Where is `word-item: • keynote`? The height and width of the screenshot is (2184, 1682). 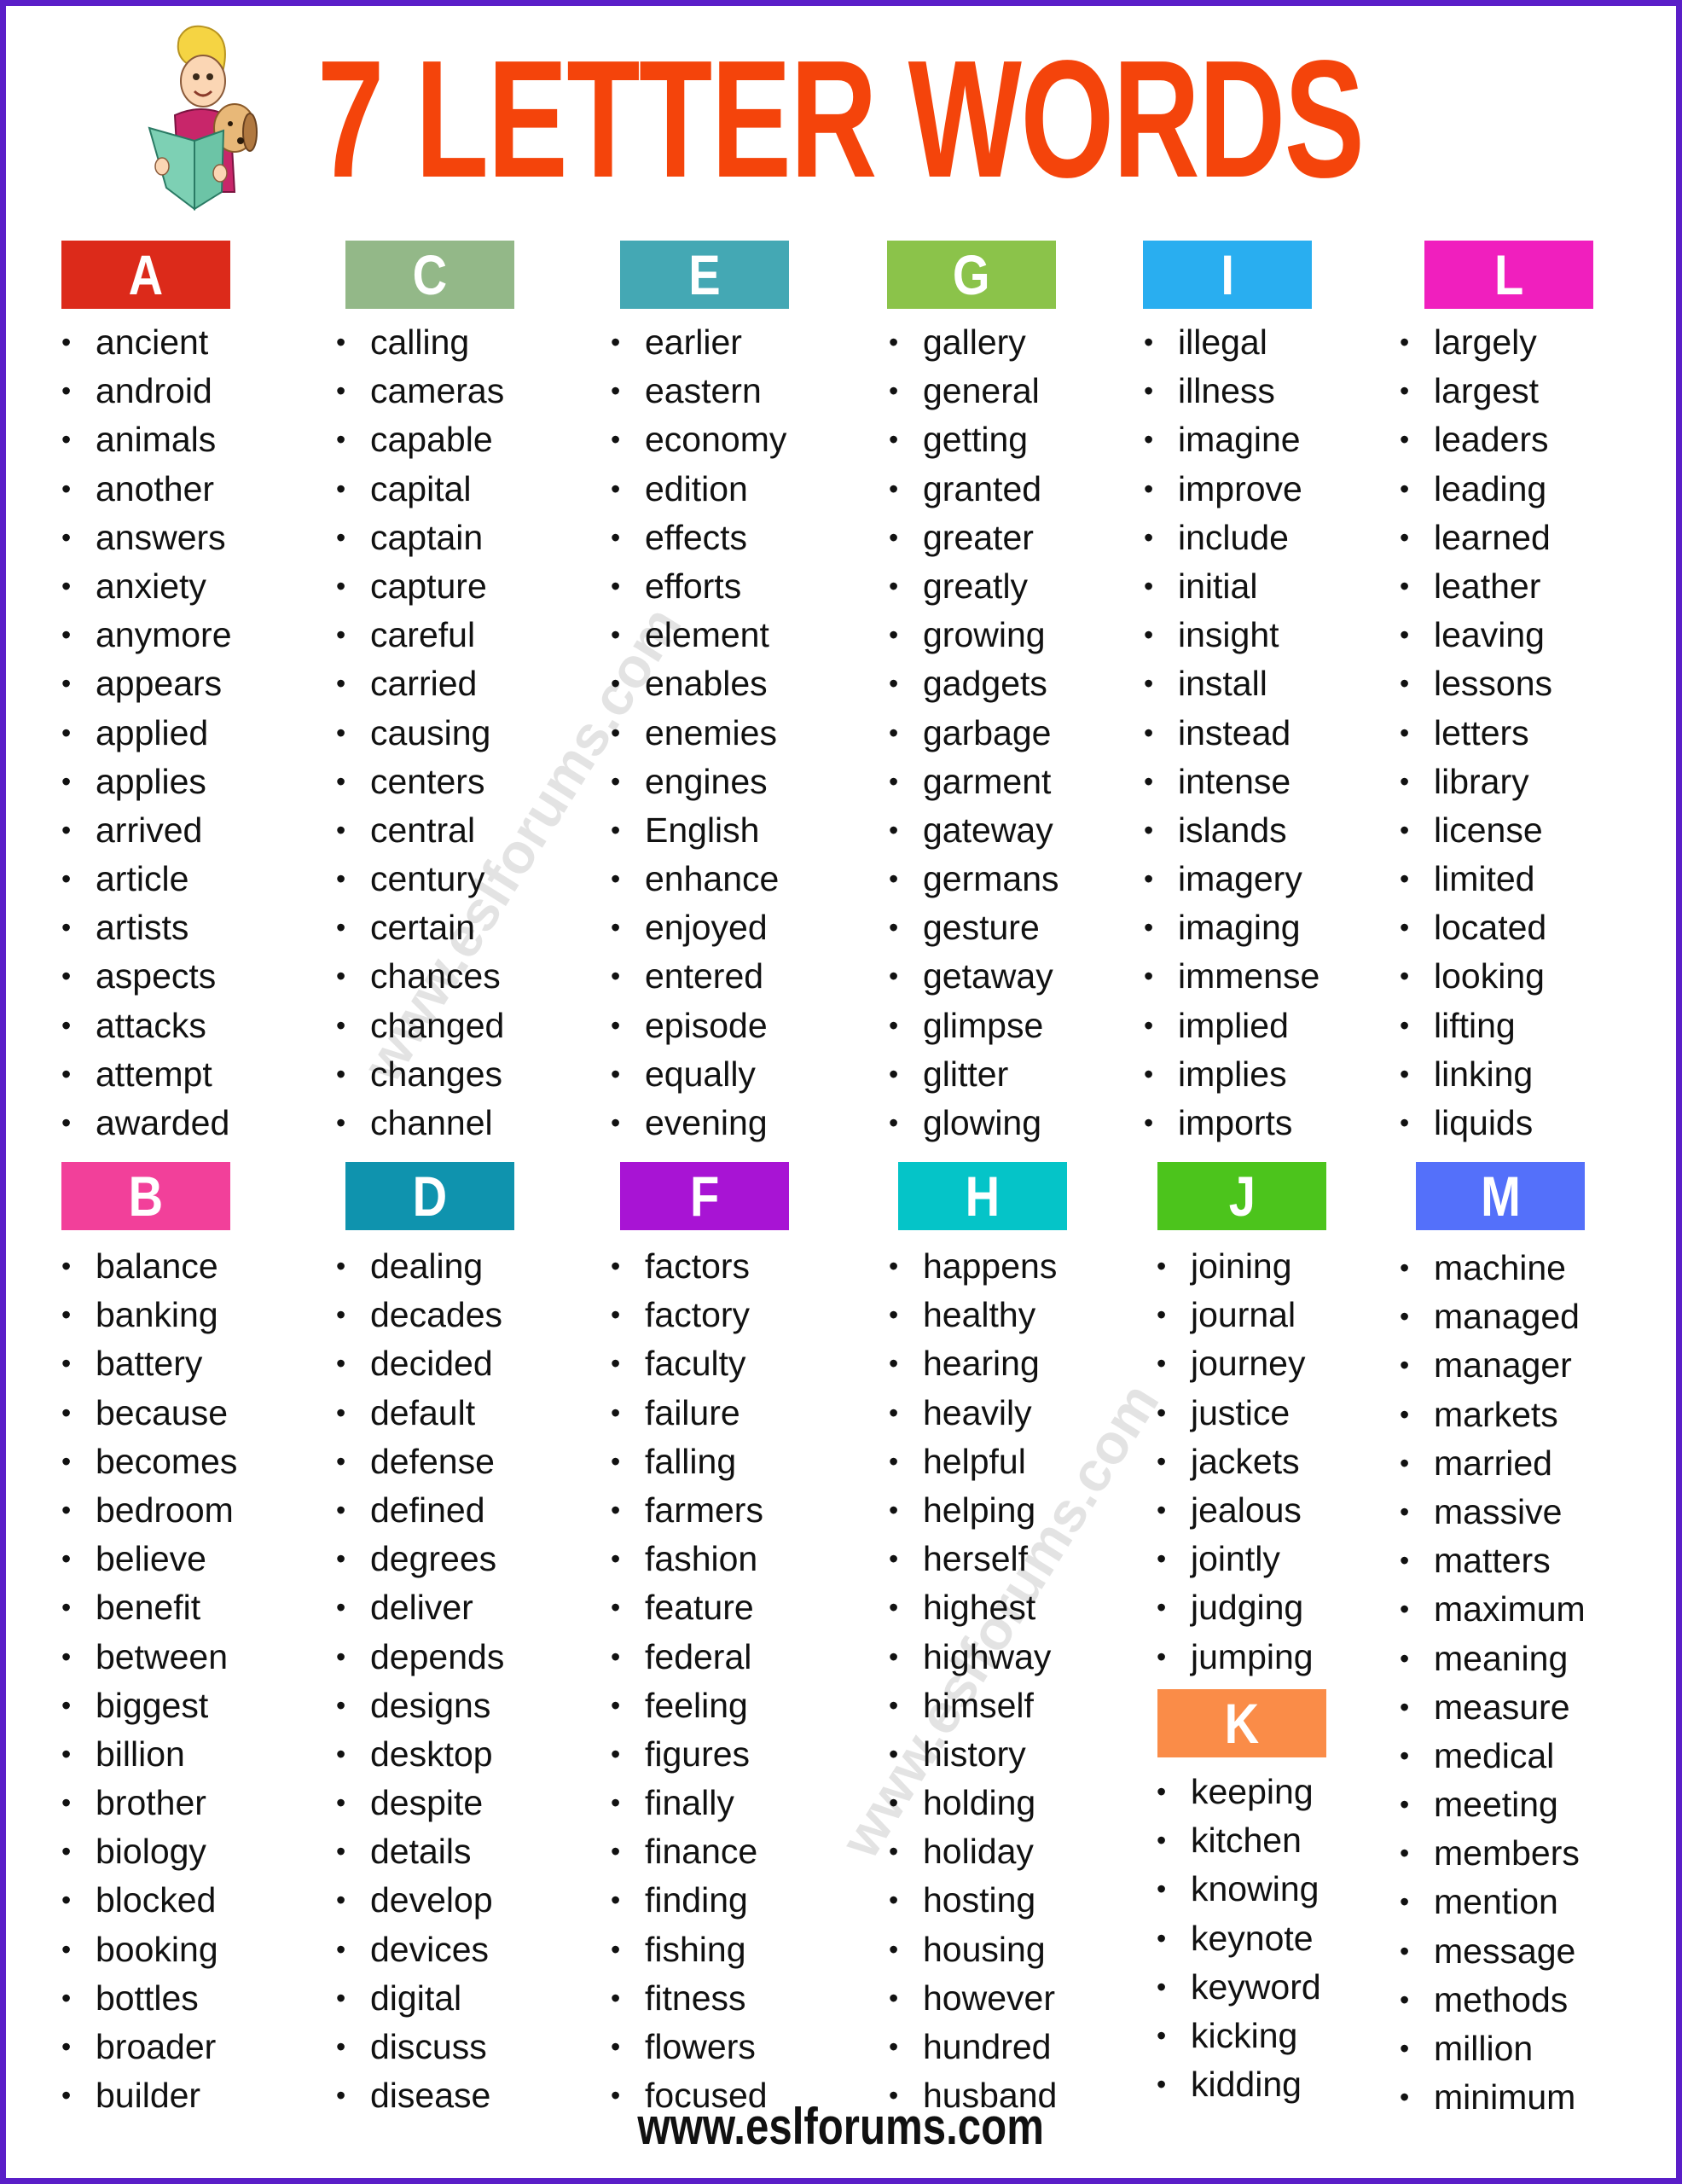
word-item: • keynote is located at coordinates (1239, 1939).